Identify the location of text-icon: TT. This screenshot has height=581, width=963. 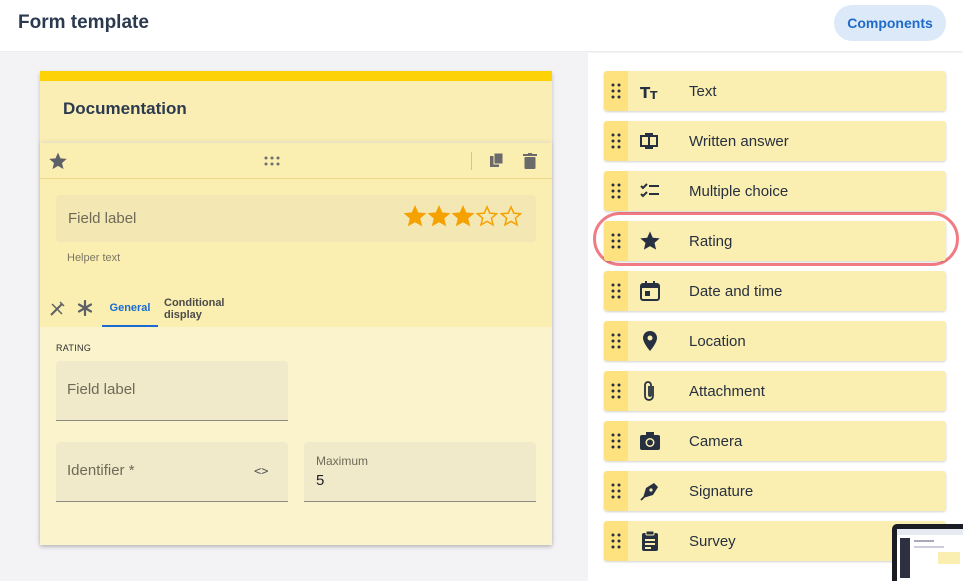
(649, 93).